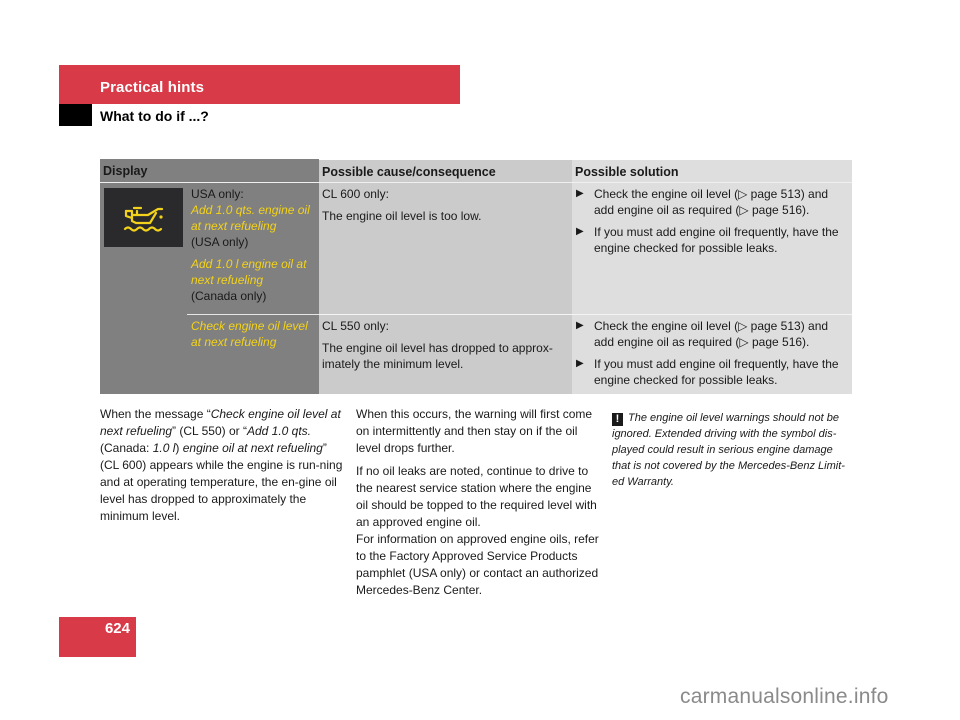  Describe the element at coordinates (126, 448) in the screenshot. I see `text-run: (Canada:` at that location.